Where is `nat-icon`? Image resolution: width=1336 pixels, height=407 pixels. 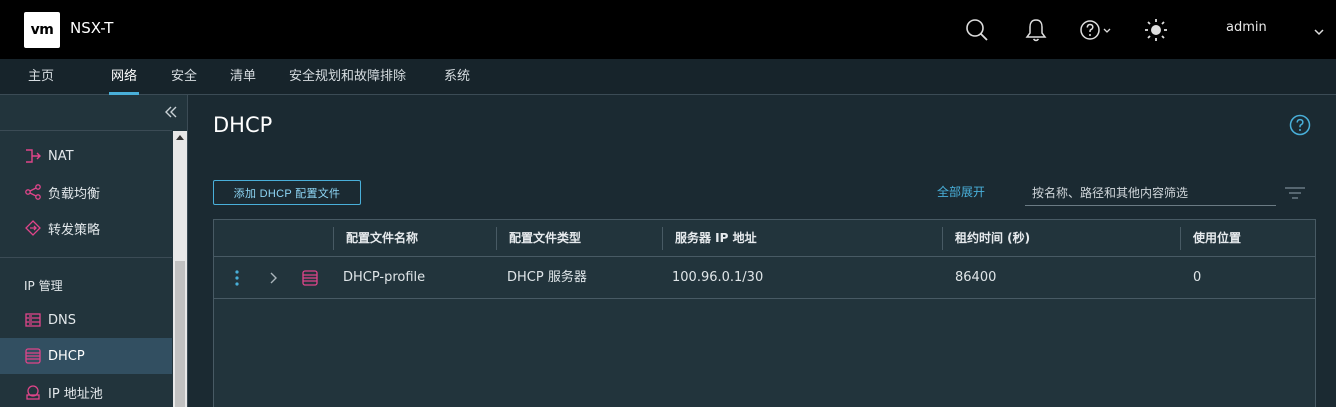 nat-icon is located at coordinates (33, 156).